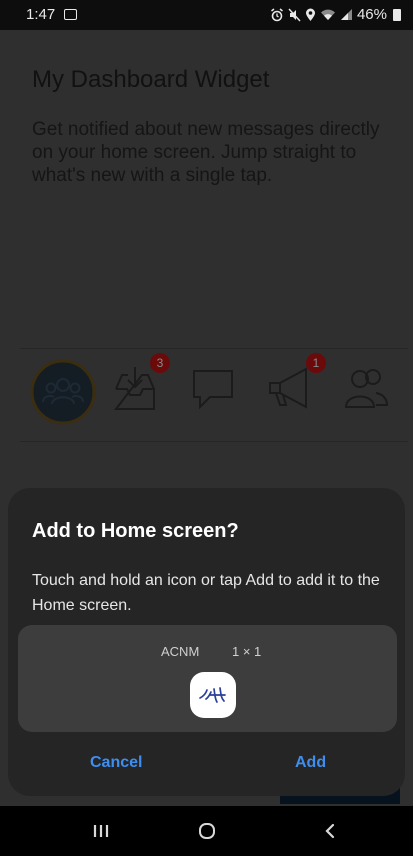 The height and width of the screenshot is (856, 413). Describe the element at coordinates (206, 15) in the screenshot. I see `status-bar: 1:47 46%` at that location.